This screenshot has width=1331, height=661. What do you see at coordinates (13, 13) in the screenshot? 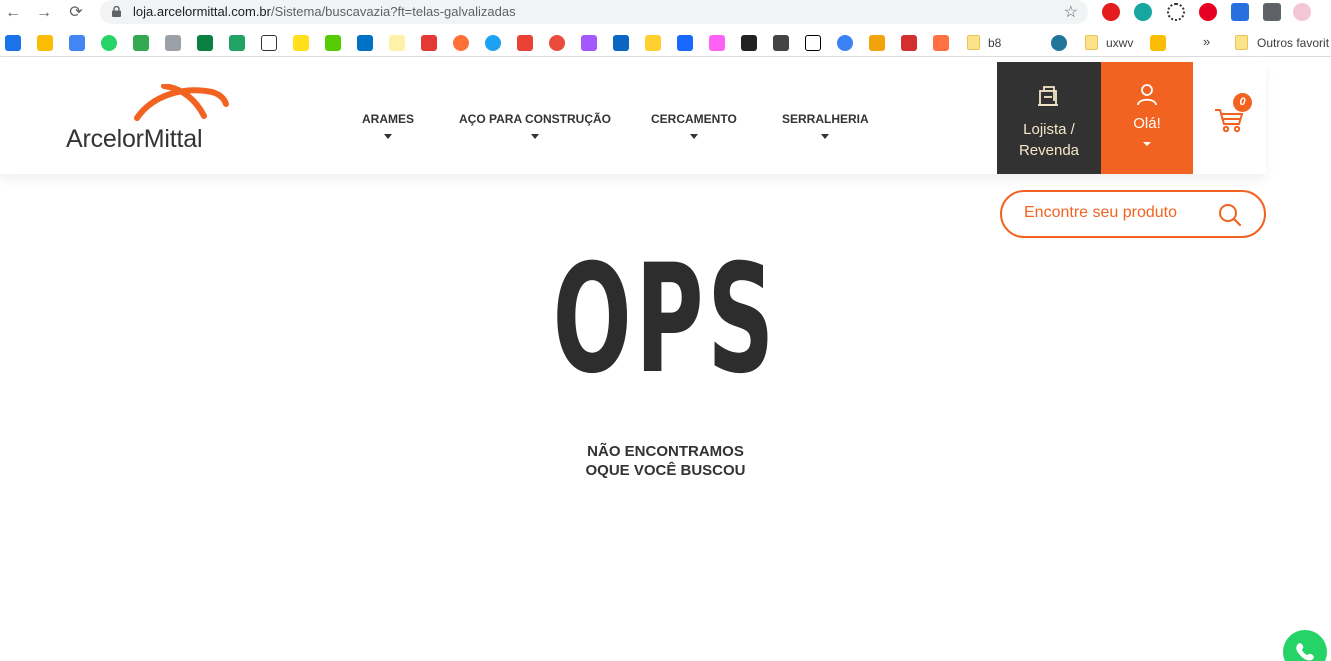
I see `back-arrow-icon: ←` at bounding box center [13, 13].